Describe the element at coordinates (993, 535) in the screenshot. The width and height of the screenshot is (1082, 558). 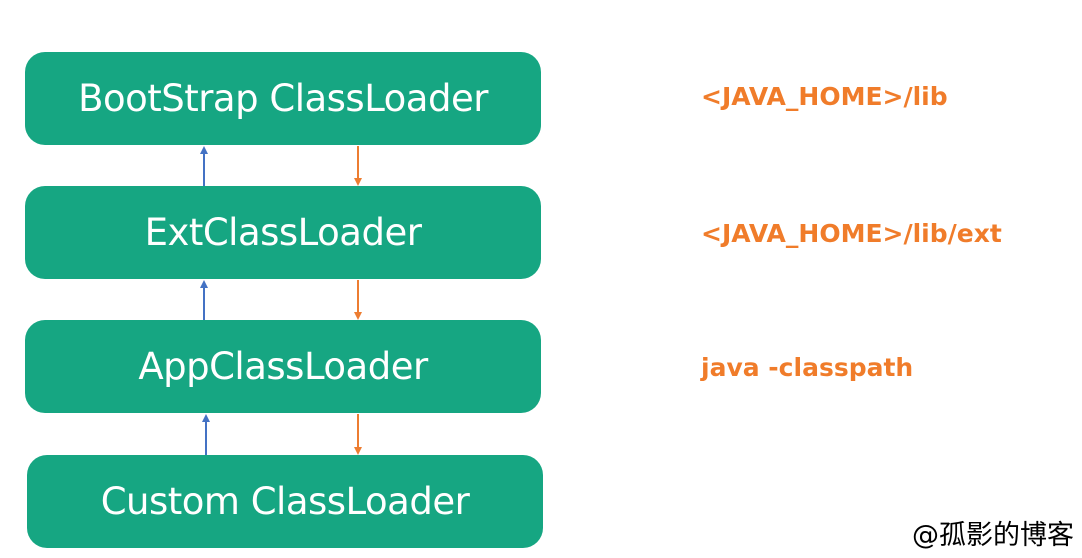
I see `watermark: @孤影的博客` at that location.